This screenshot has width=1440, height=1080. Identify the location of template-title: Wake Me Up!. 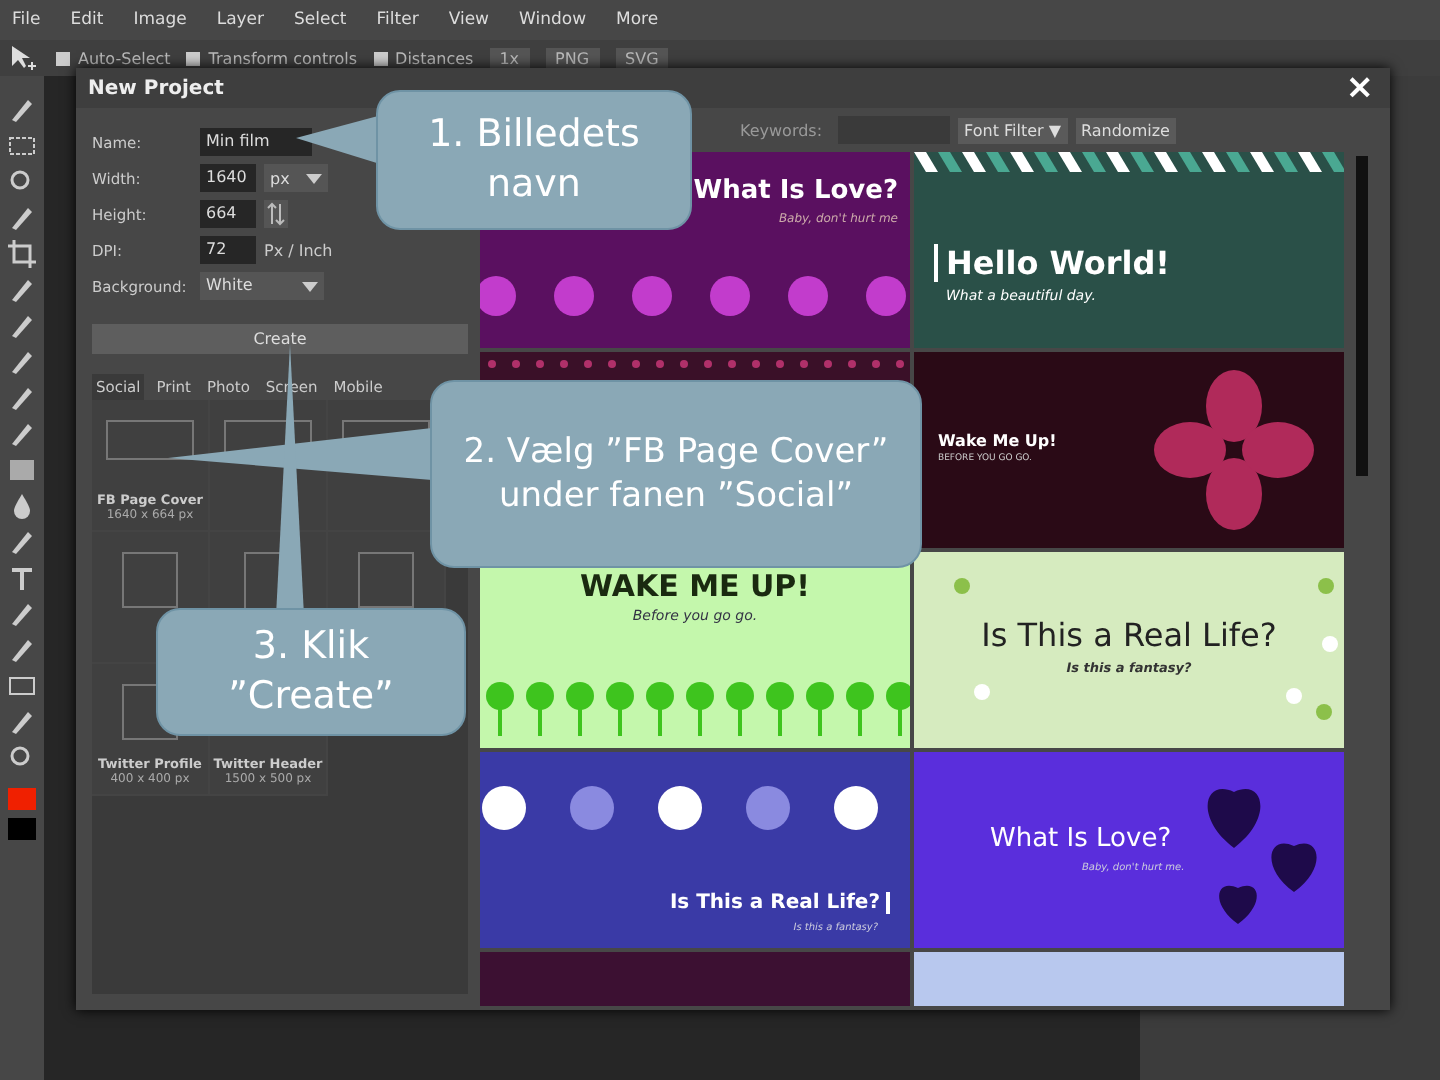
(997, 441).